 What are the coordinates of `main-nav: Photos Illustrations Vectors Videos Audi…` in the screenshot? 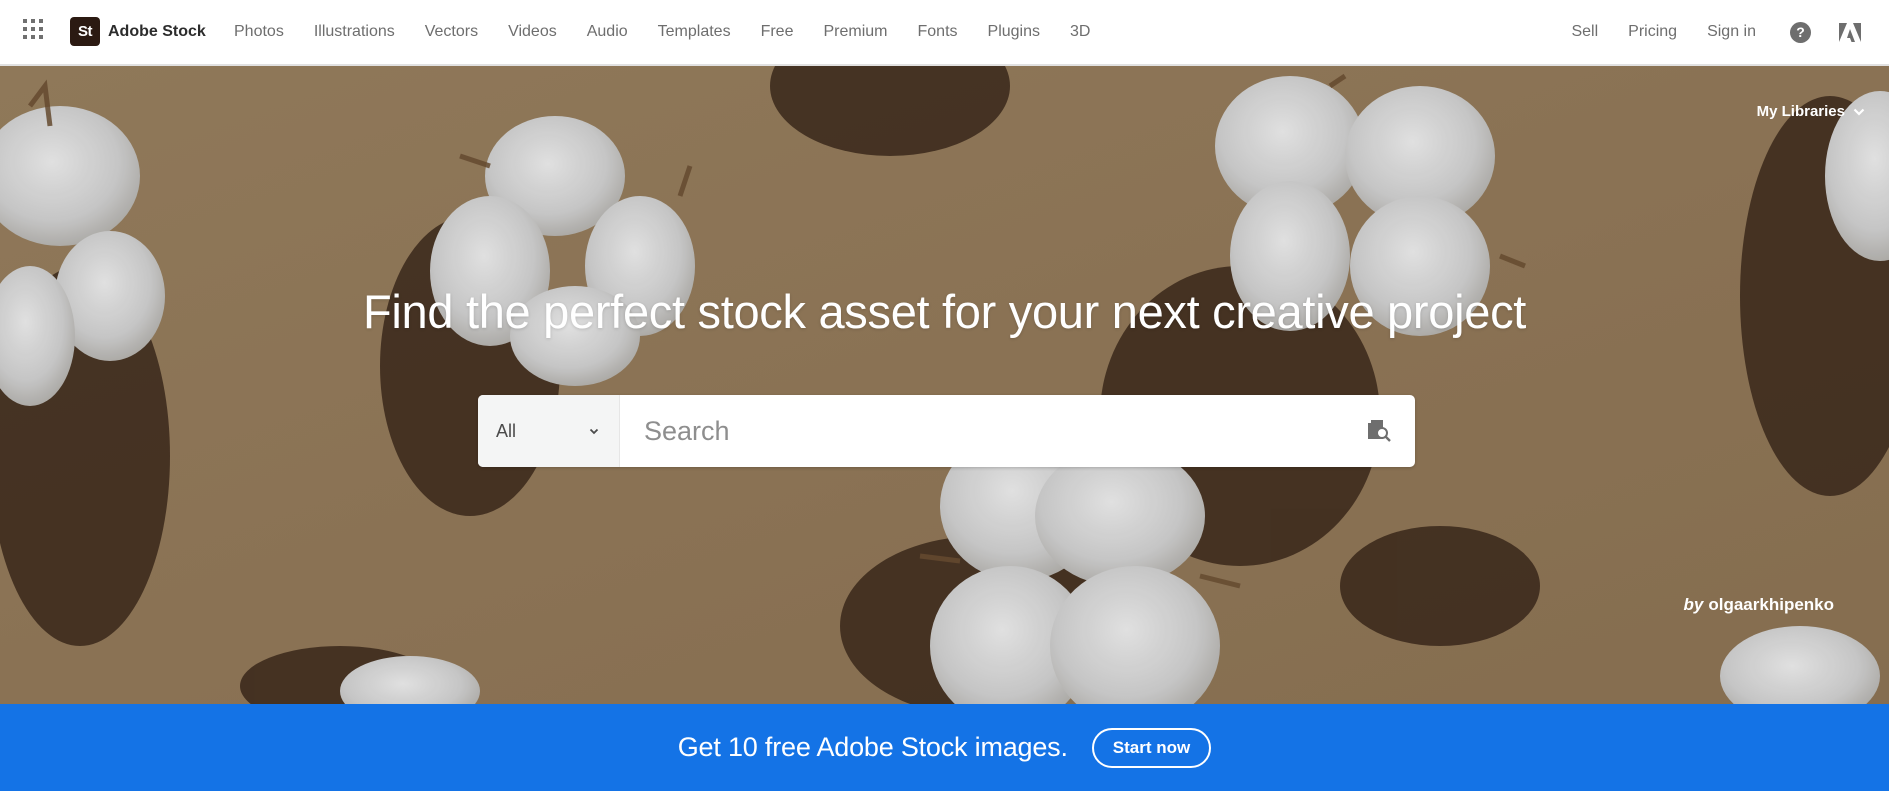 It's located at (677, 32).